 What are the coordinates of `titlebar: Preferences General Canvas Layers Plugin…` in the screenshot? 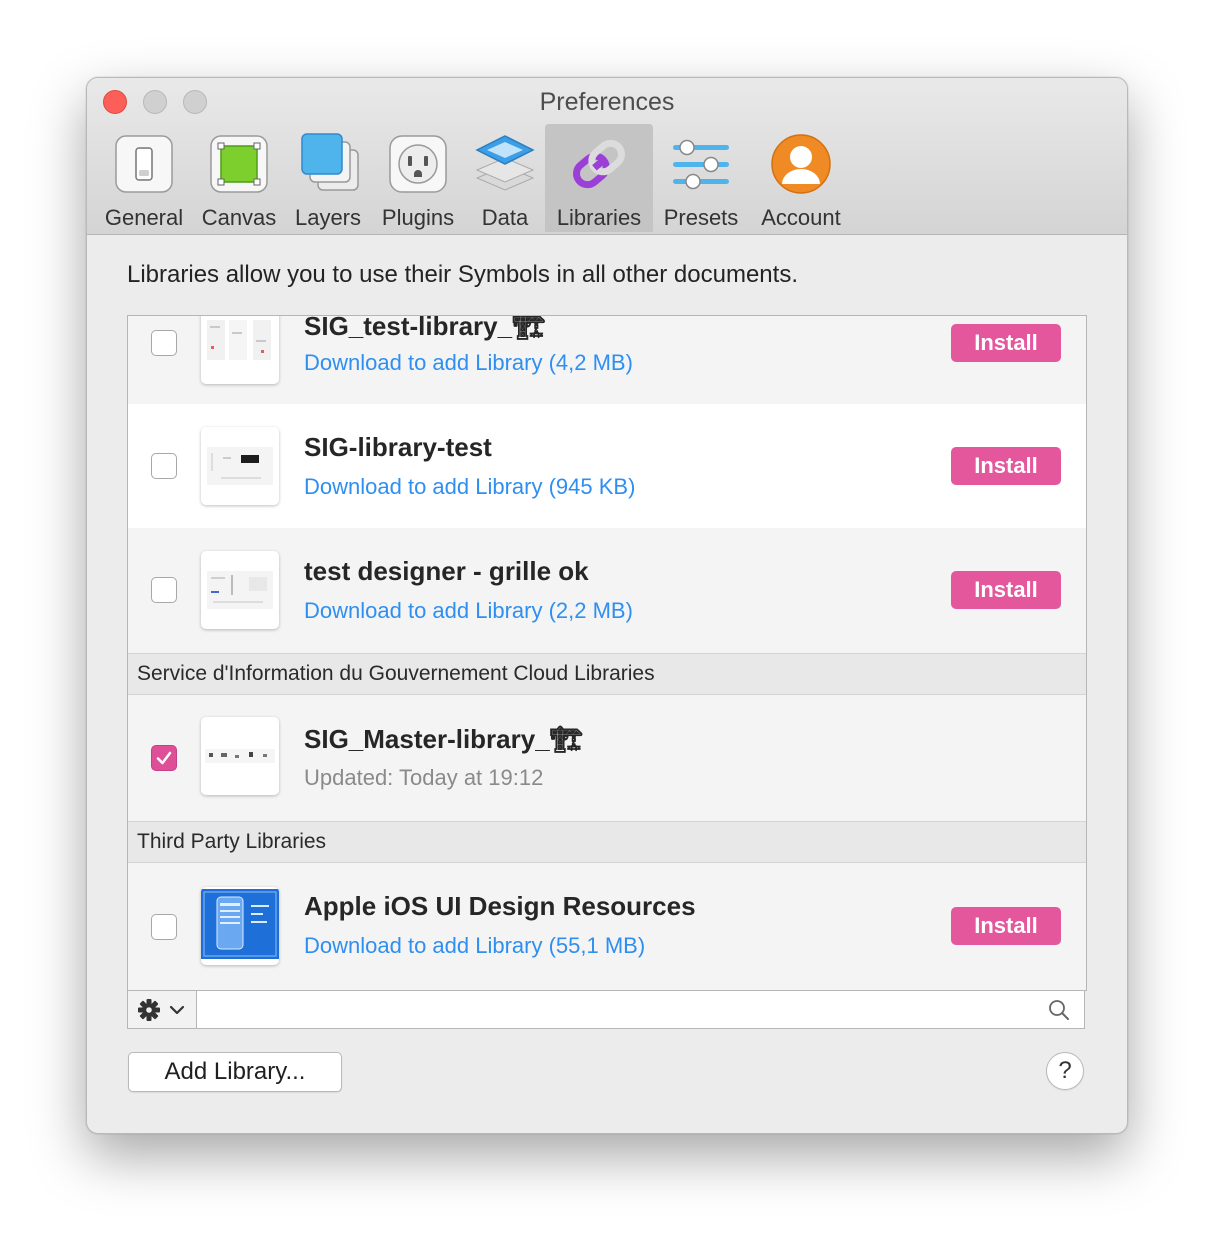 It's located at (607, 156).